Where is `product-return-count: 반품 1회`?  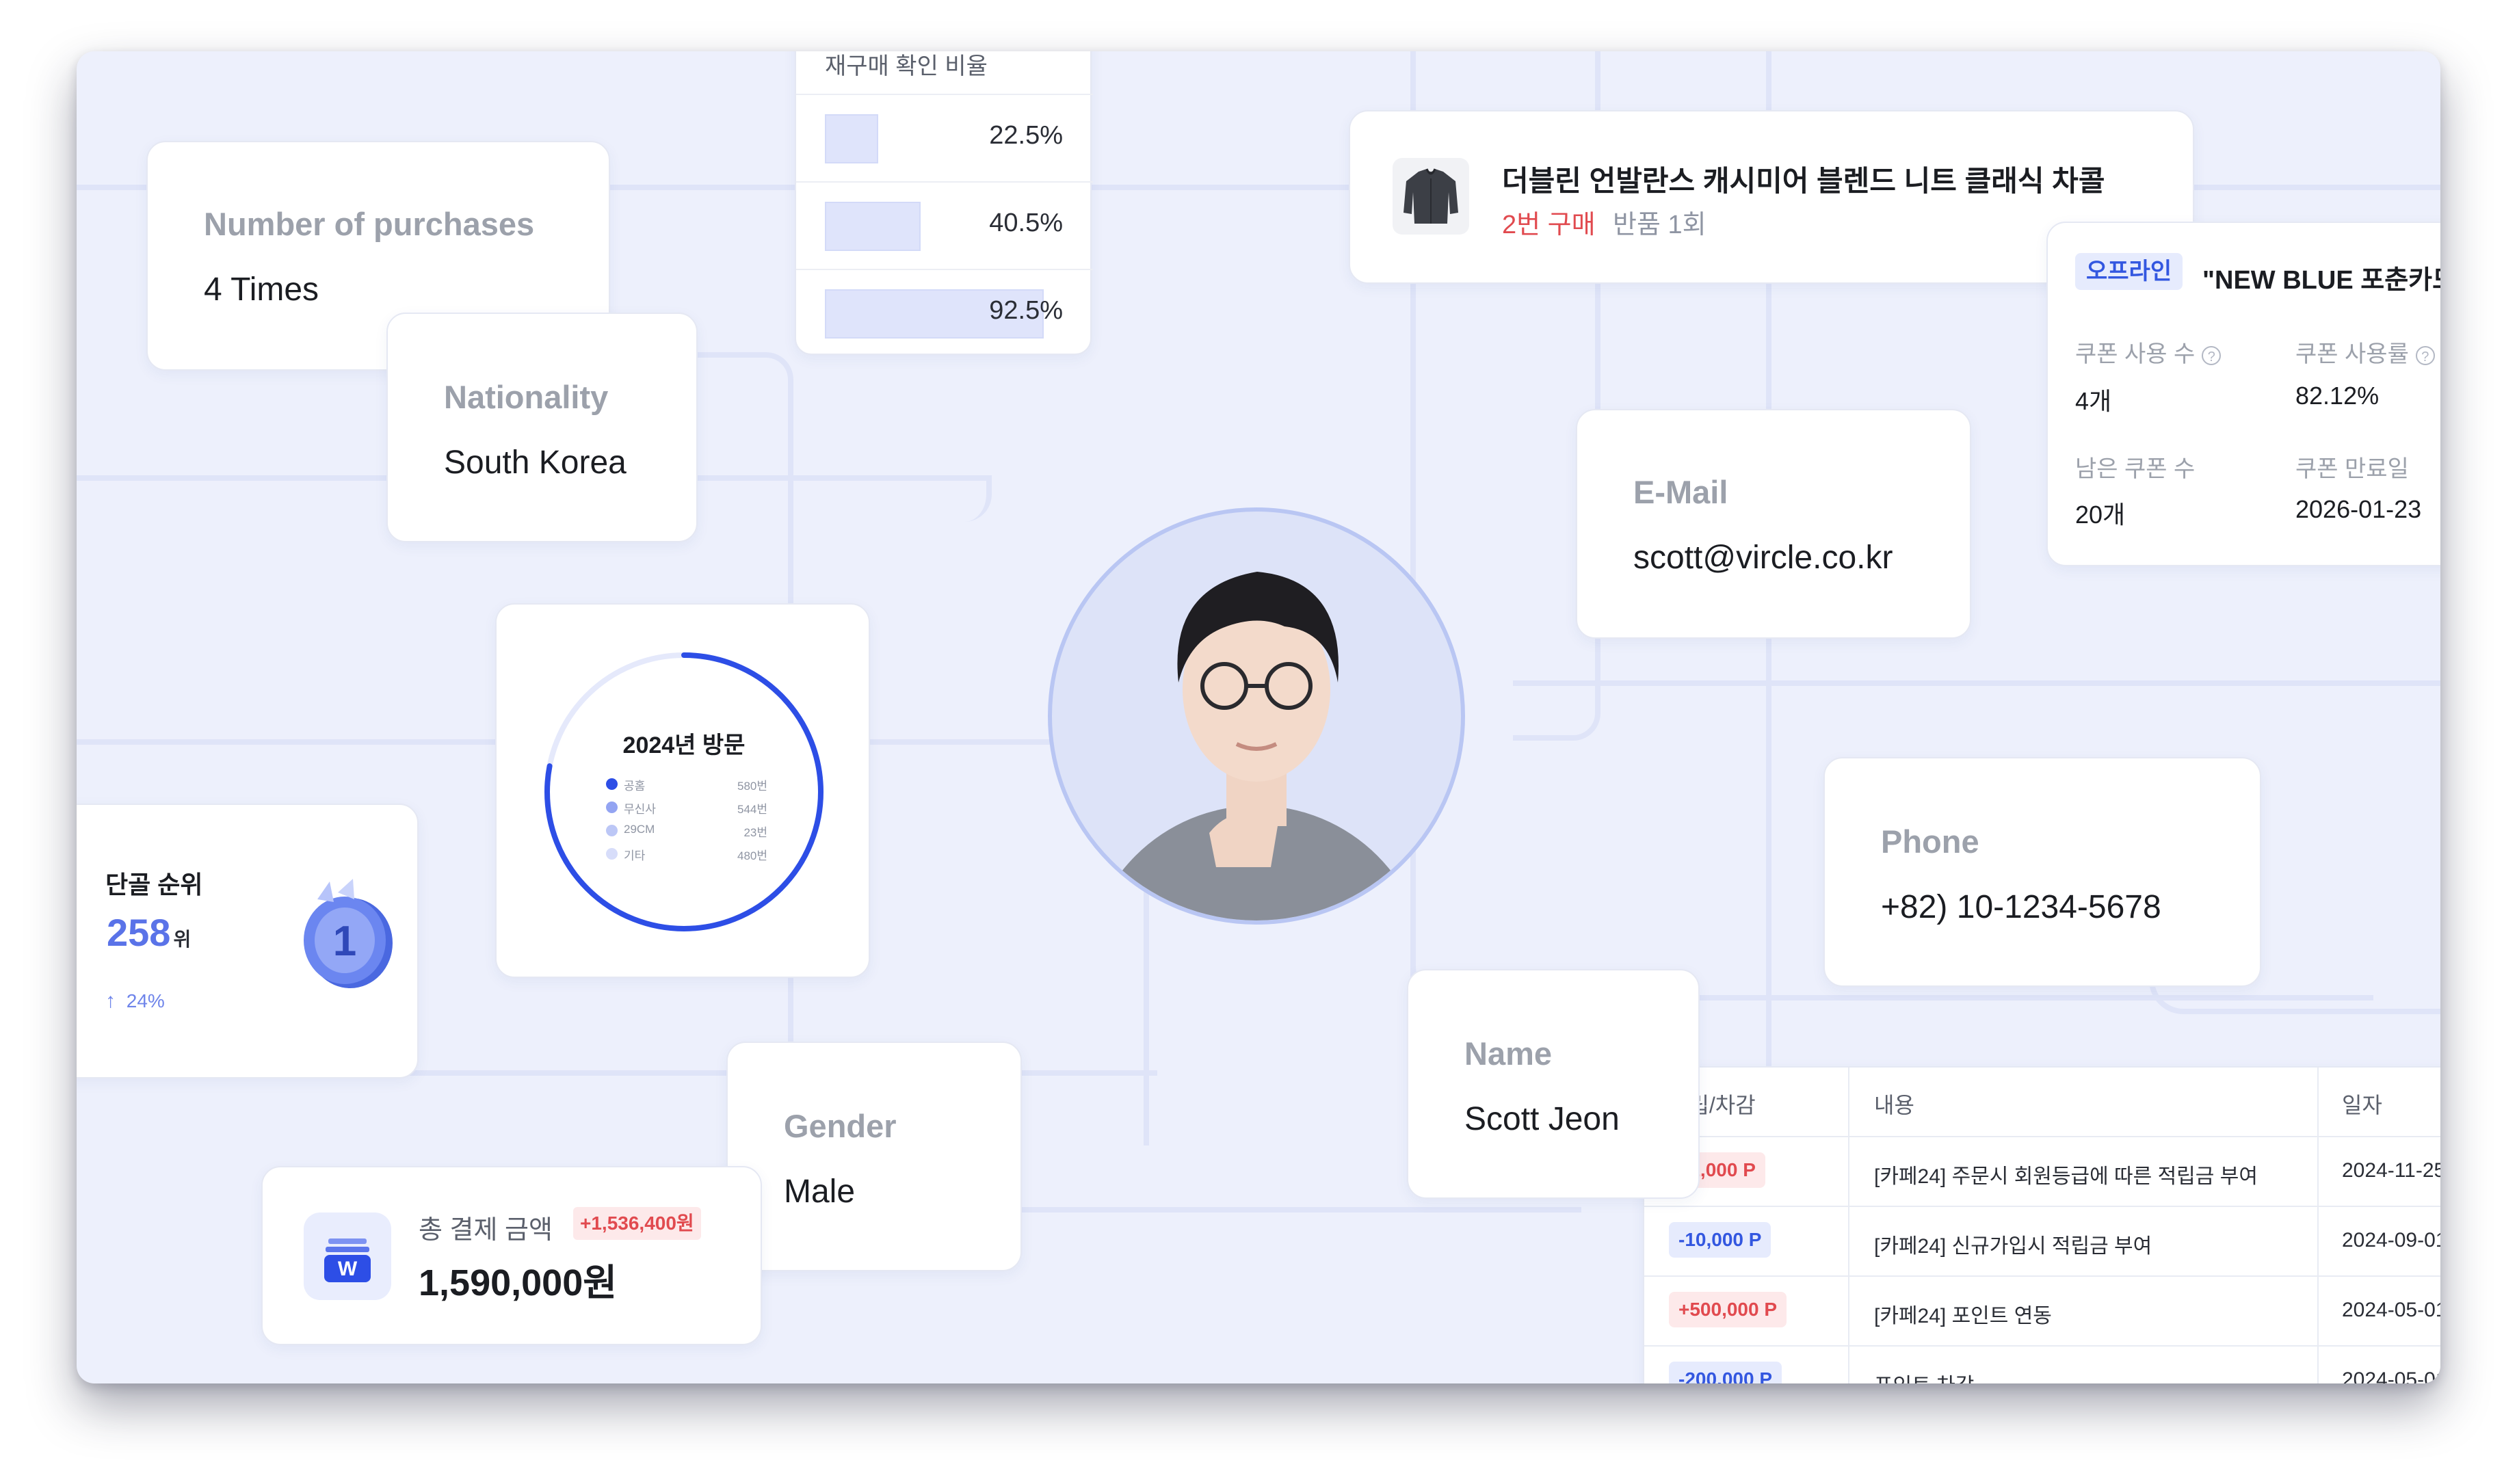
product-return-count: 반품 1회 is located at coordinates (1660, 225).